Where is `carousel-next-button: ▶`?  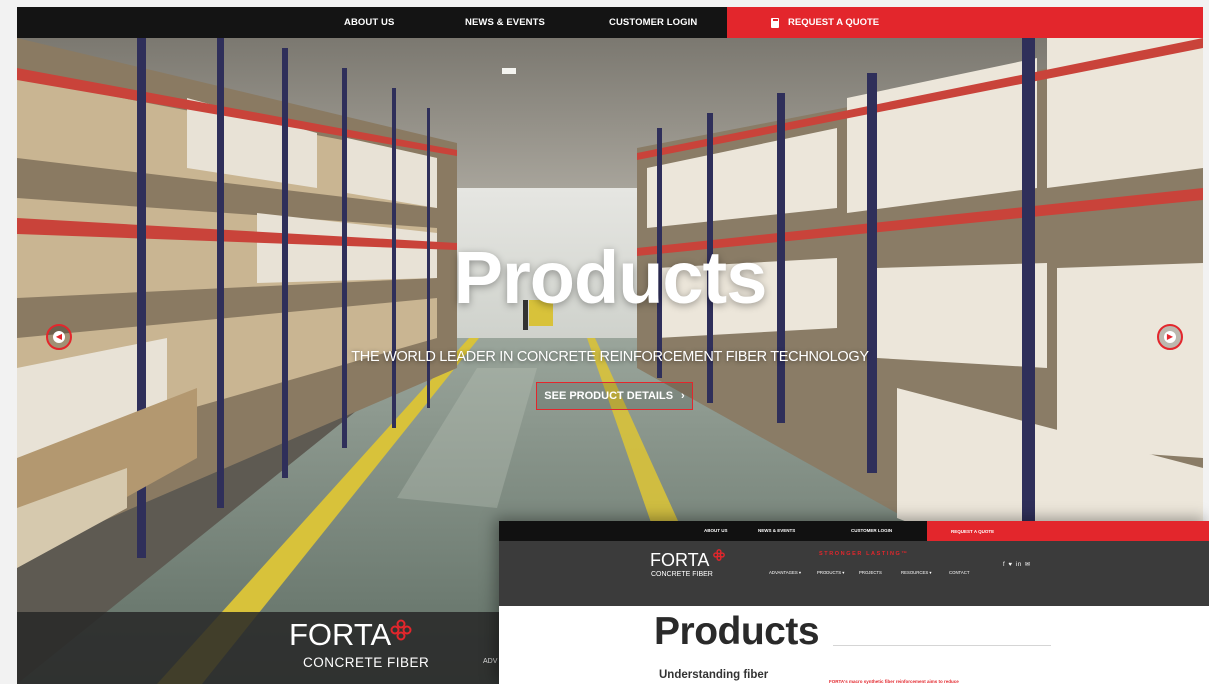 carousel-next-button: ▶ is located at coordinates (1170, 337).